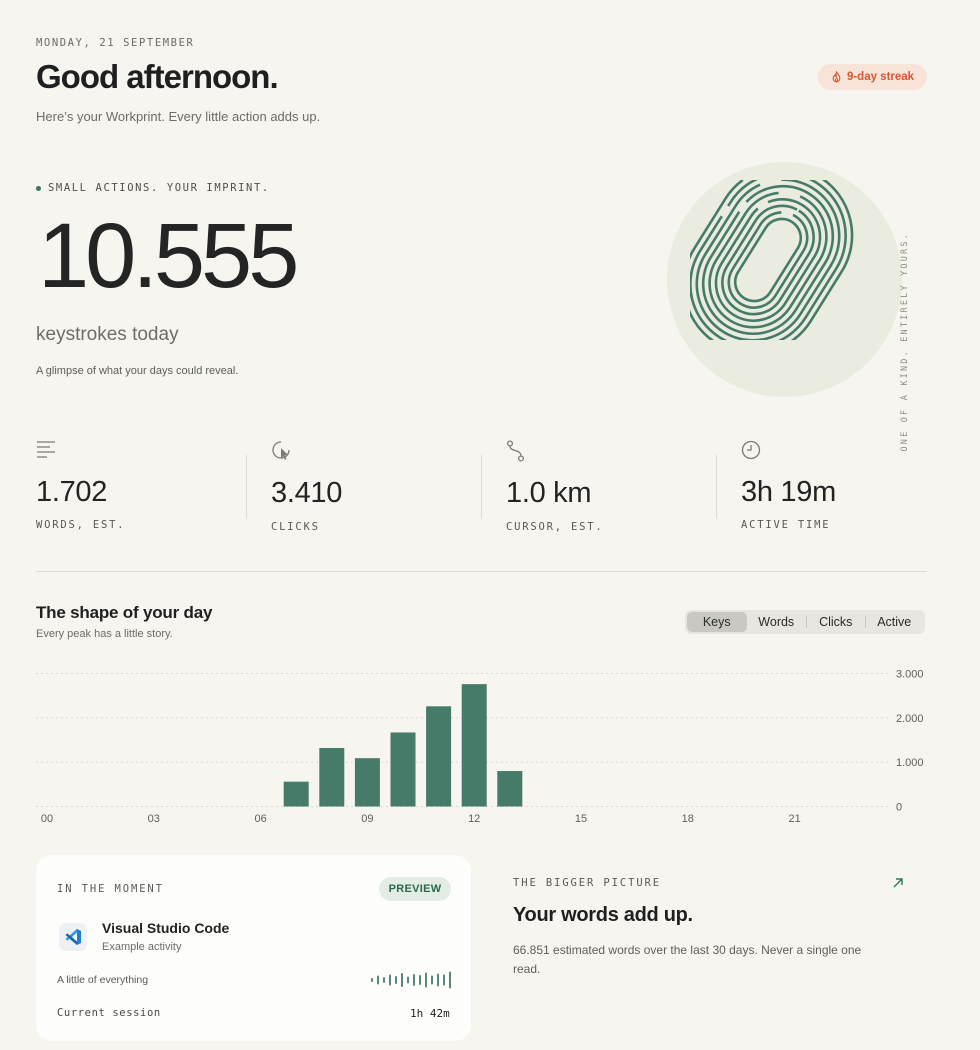 The width and height of the screenshot is (980, 1050). I want to click on date-label: MONDAY, 21 SEPTEMBER, so click(115, 43).